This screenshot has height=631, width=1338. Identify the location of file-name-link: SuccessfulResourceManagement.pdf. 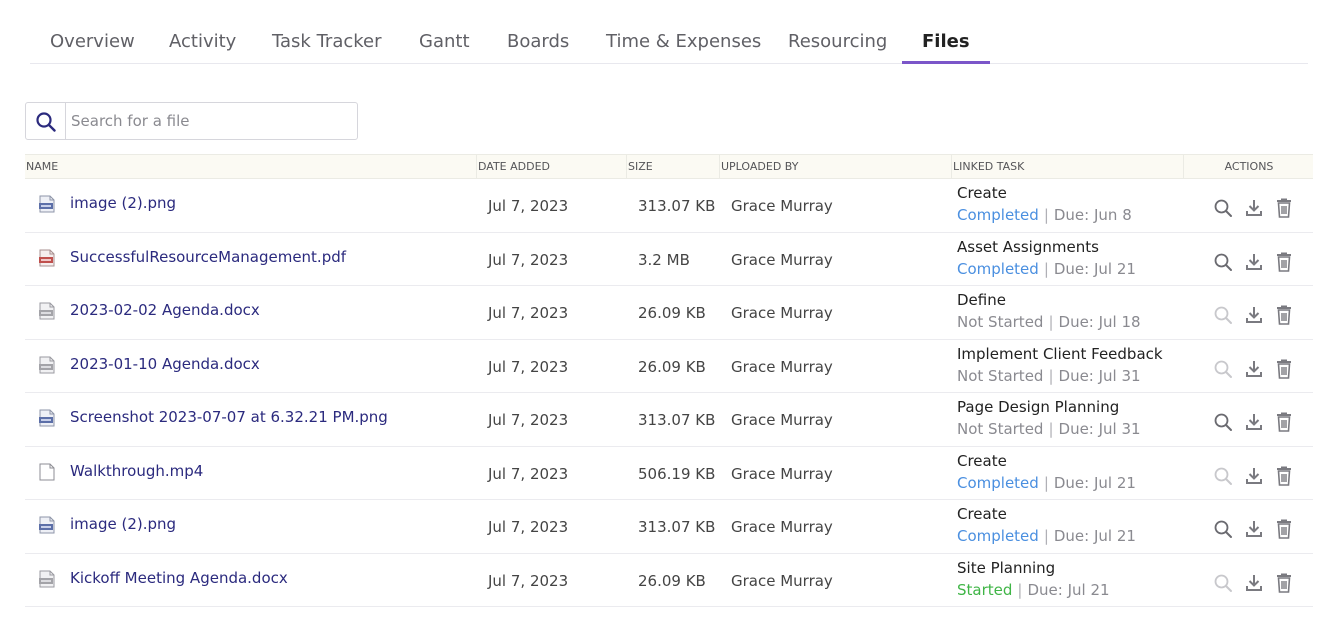
(208, 257).